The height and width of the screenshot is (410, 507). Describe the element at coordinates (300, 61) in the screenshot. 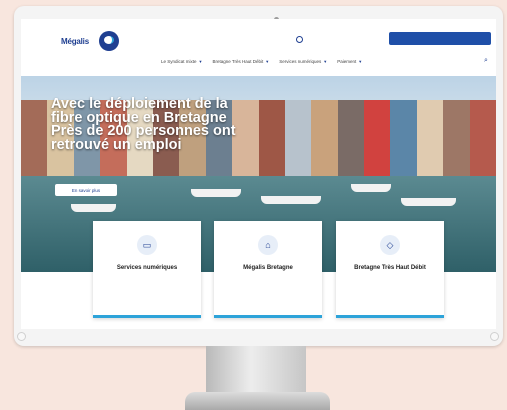

I see `nav-item-label: Services numériques` at that location.